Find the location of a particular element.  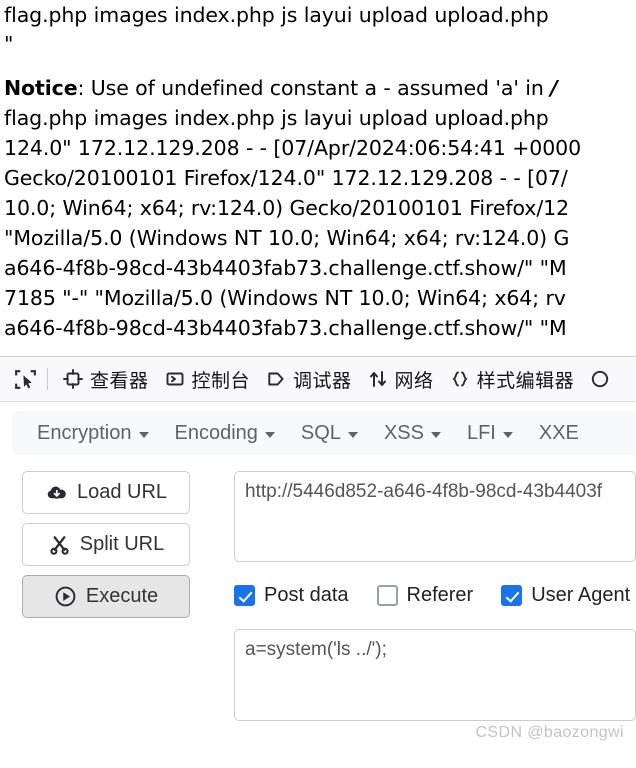

performance-icon is located at coordinates (600, 379).